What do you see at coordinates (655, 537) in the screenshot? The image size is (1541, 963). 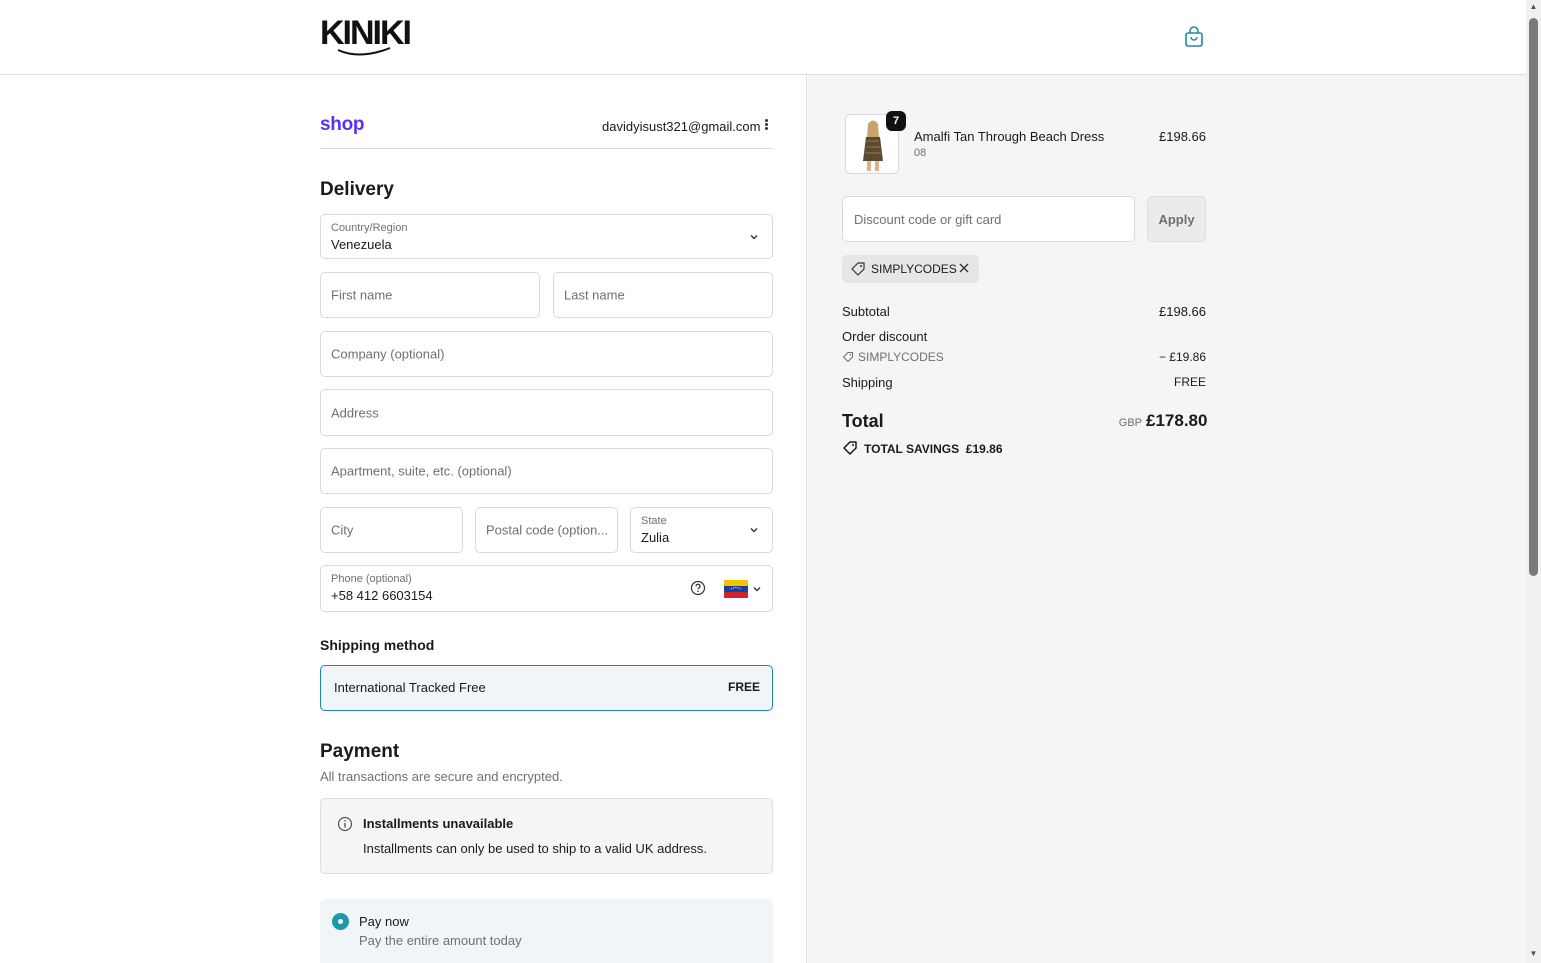 I see `state-value: Zulia` at bounding box center [655, 537].